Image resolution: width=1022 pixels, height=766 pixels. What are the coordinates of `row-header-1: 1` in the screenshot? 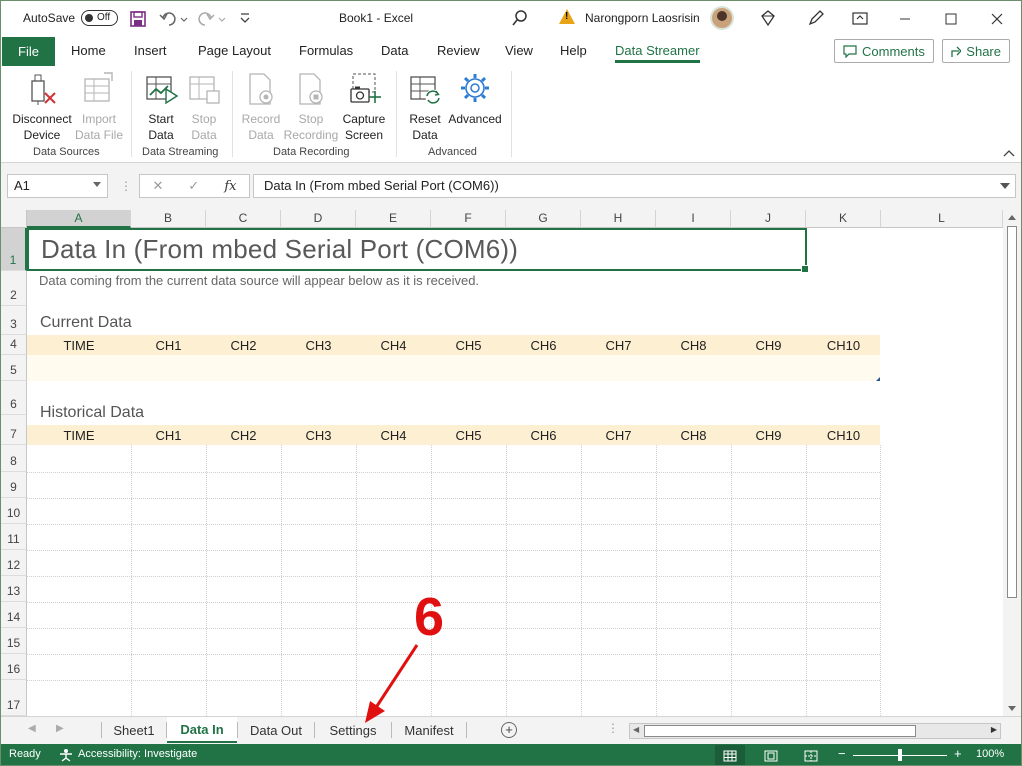 It's located at (14, 249).